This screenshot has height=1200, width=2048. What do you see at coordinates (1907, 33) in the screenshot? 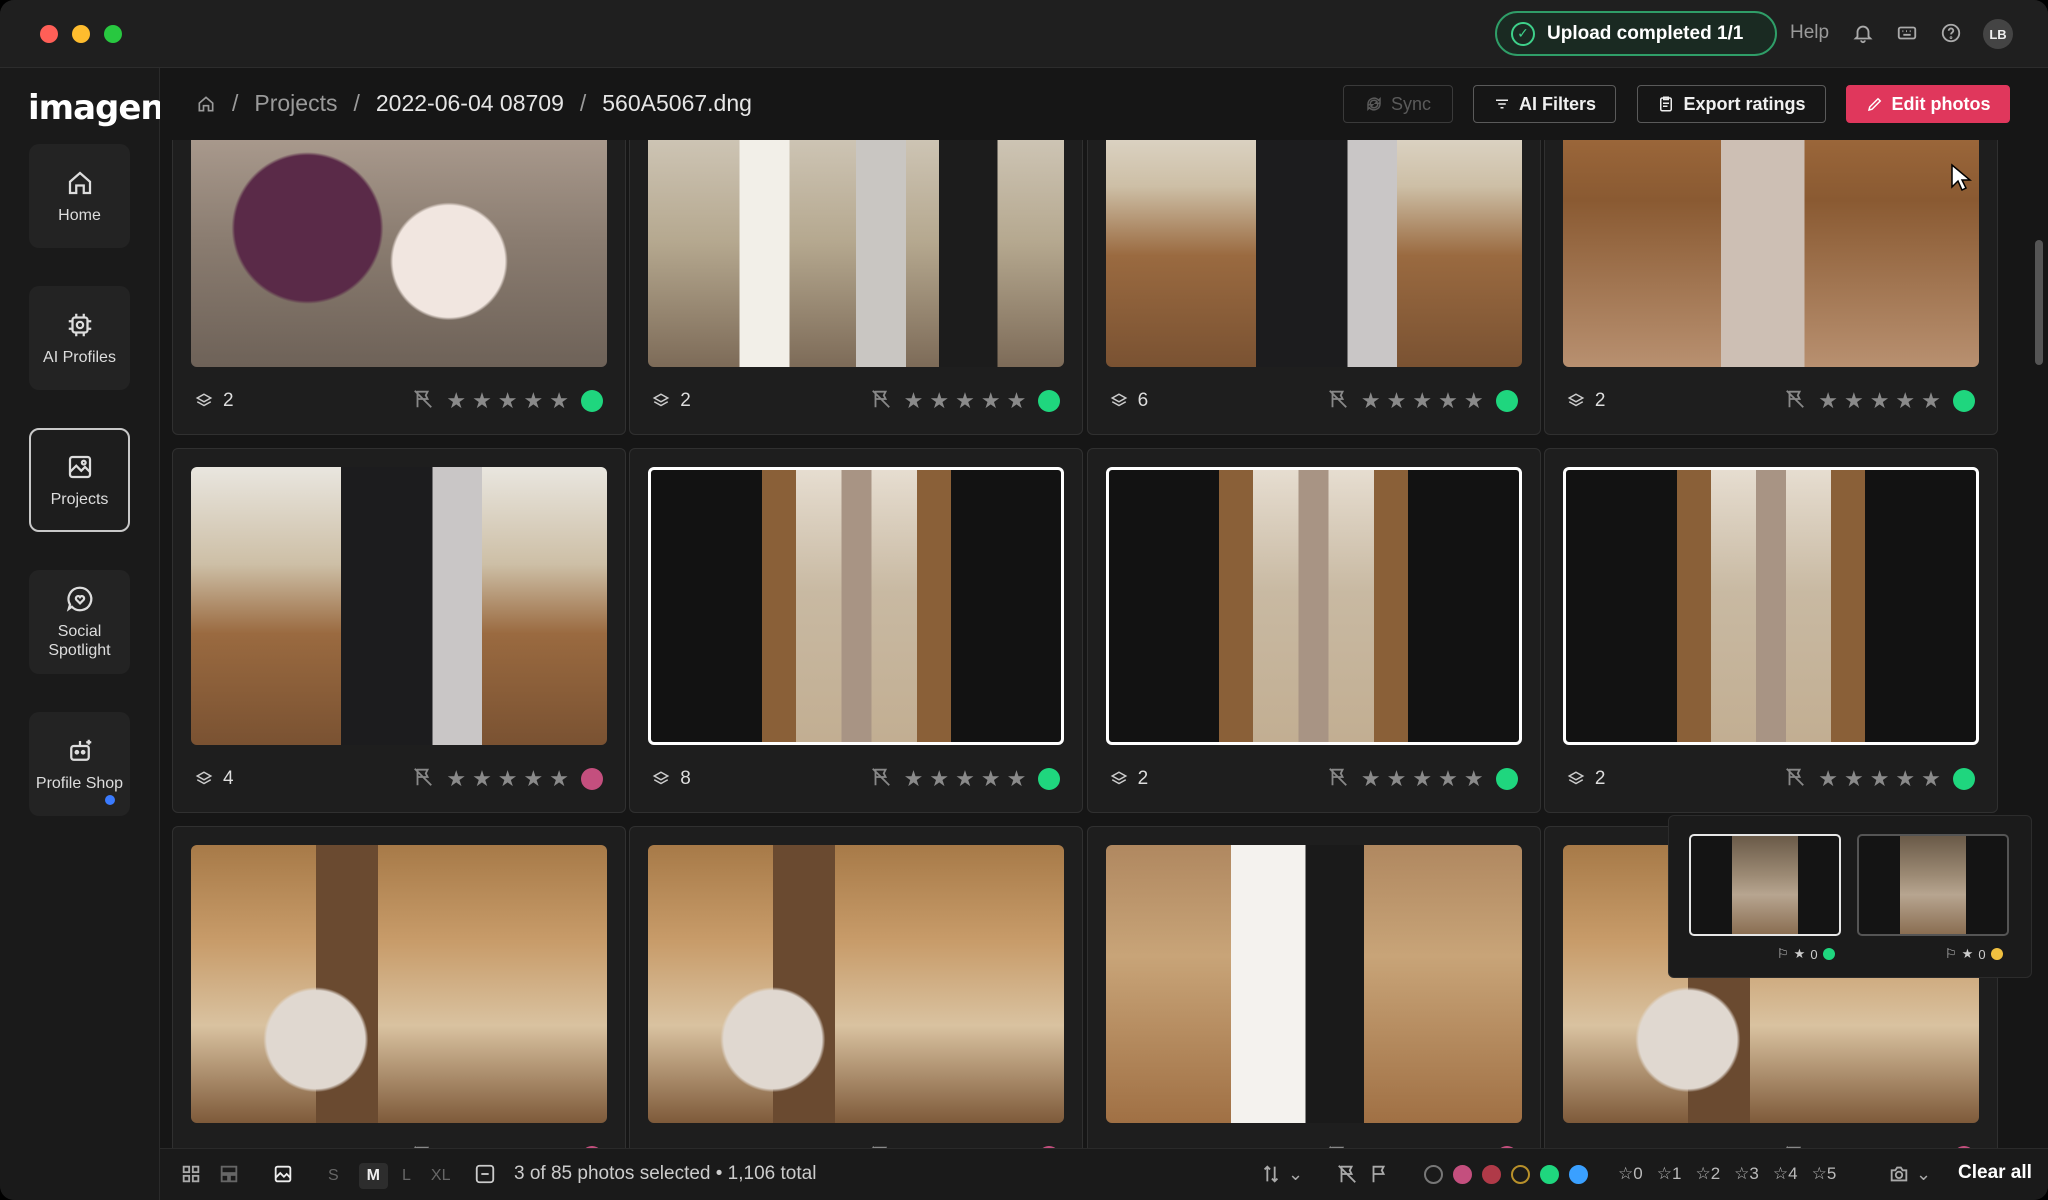
I see `keyboard-icon` at bounding box center [1907, 33].